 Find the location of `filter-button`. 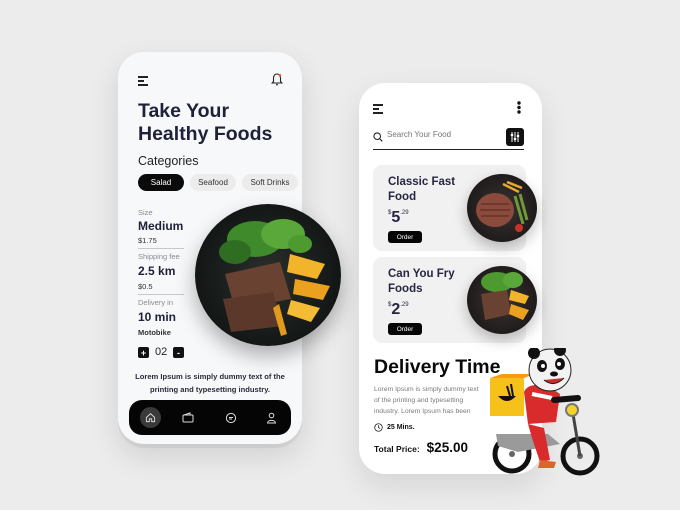

filter-button is located at coordinates (515, 137).